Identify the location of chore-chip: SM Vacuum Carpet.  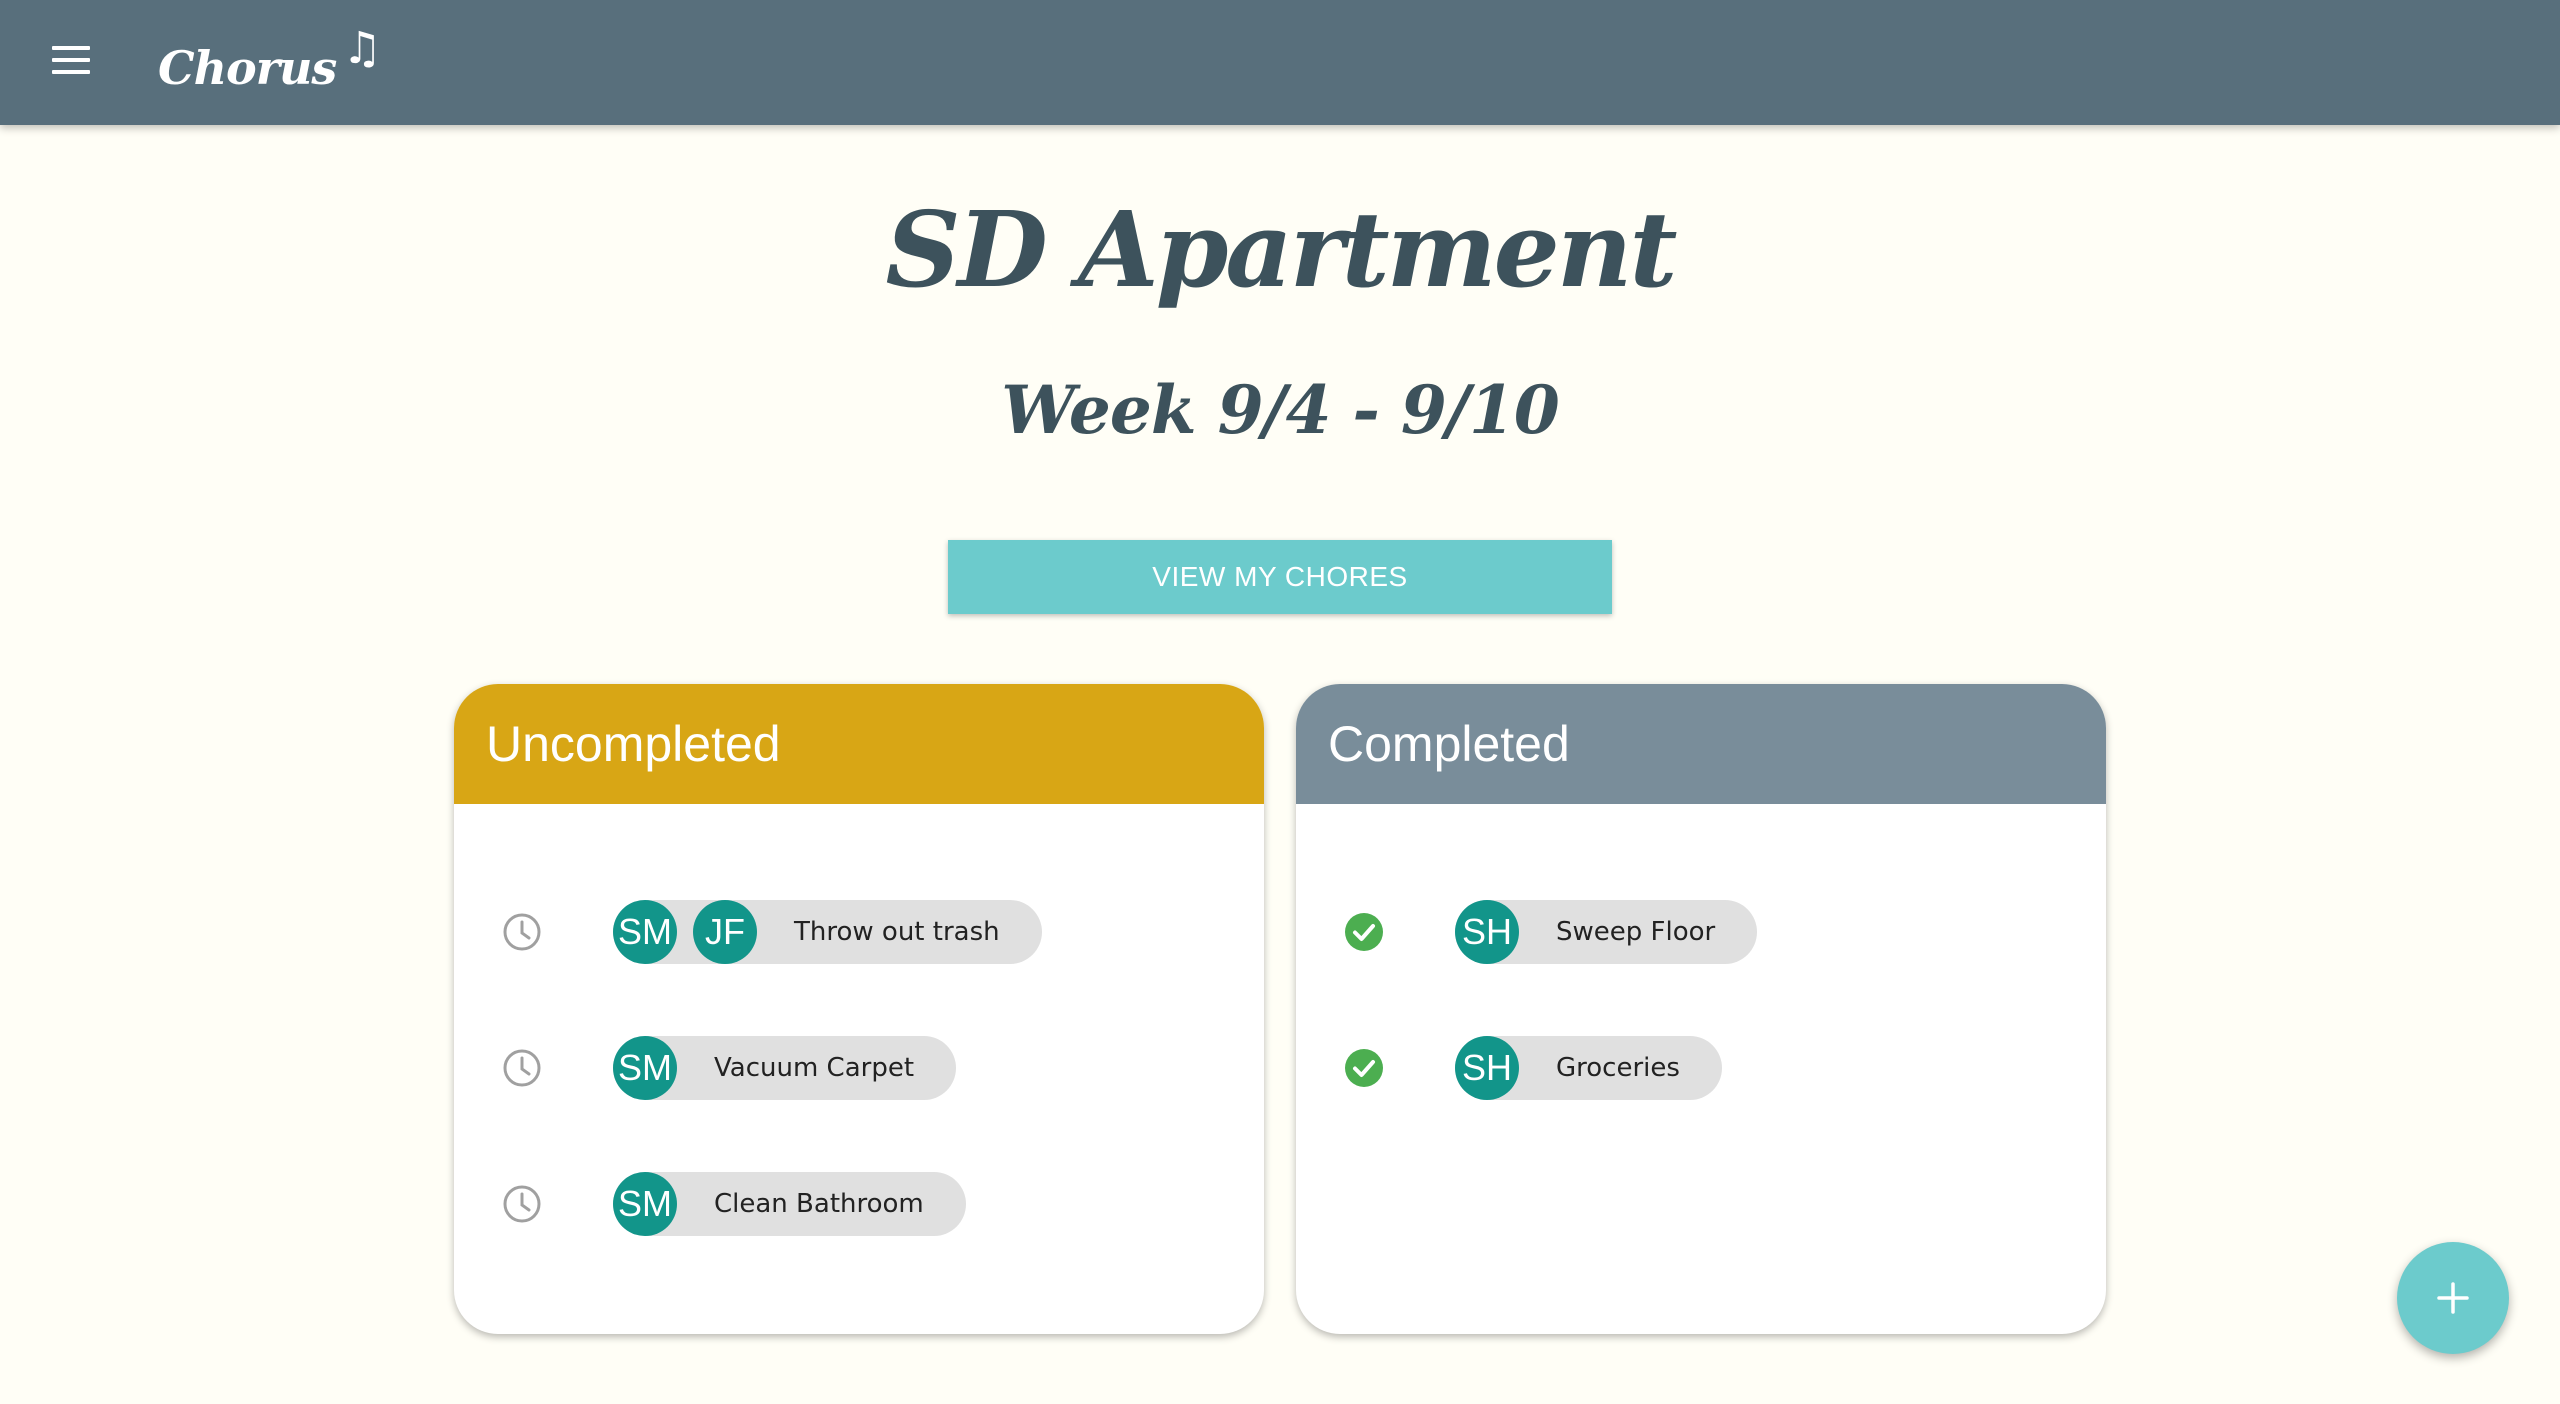
(785, 1068).